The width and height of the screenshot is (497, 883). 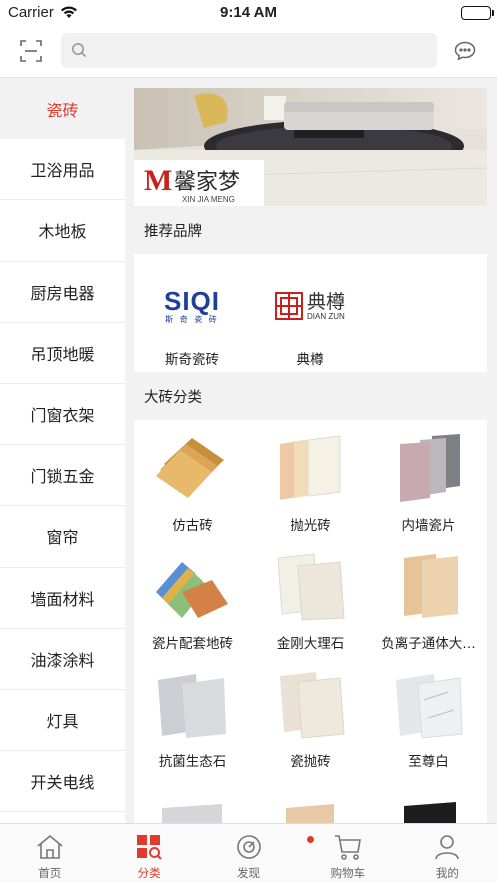 What do you see at coordinates (79, 52) in the screenshot?
I see `search-icon` at bounding box center [79, 52].